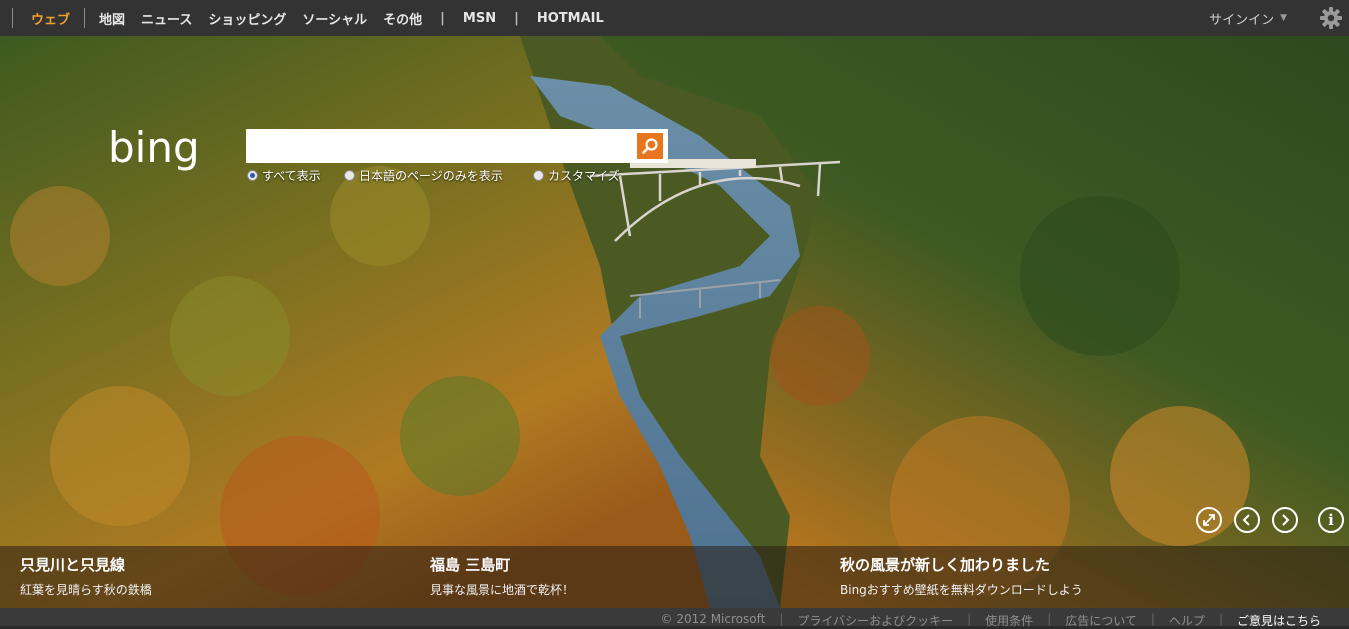 The height and width of the screenshot is (629, 1349). I want to click on previous-icon, so click(1246, 520).